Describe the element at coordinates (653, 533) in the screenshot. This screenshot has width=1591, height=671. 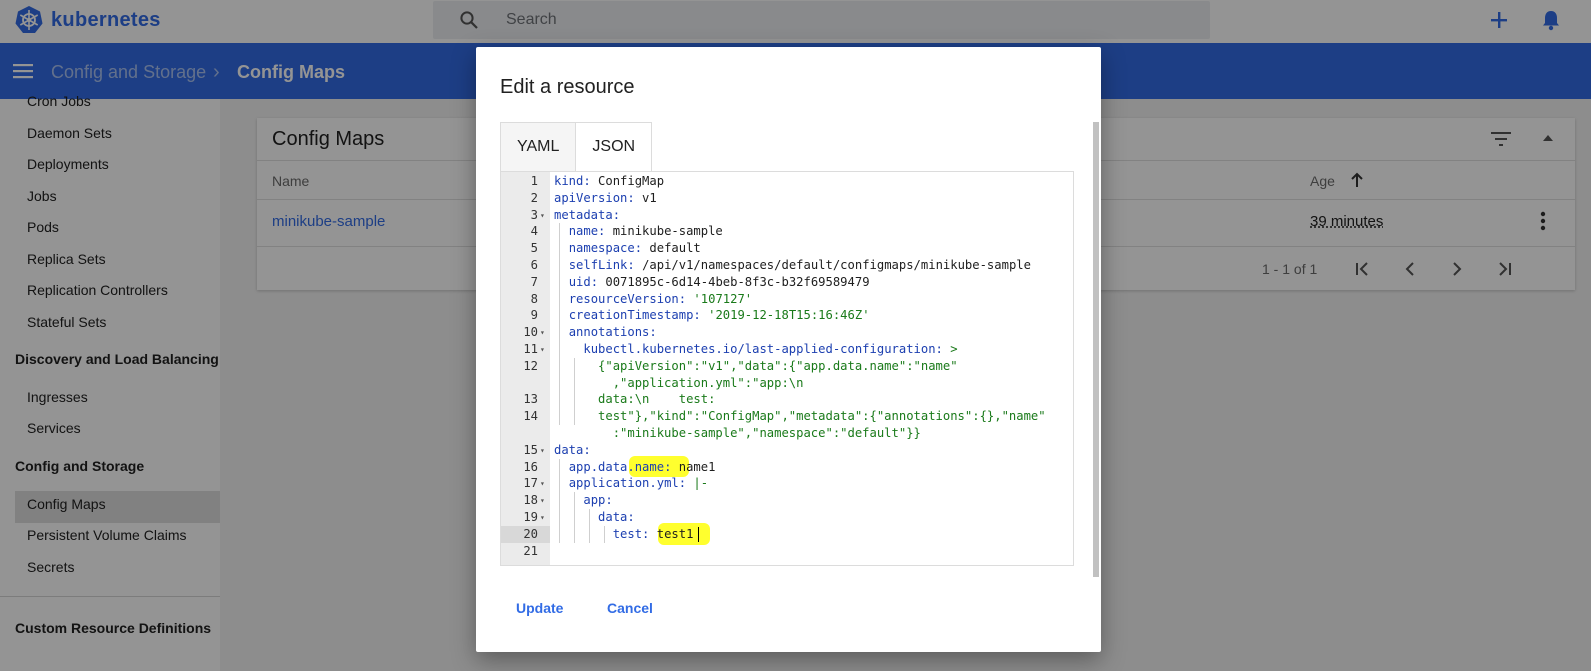
I see `code-text: test: test1` at that location.